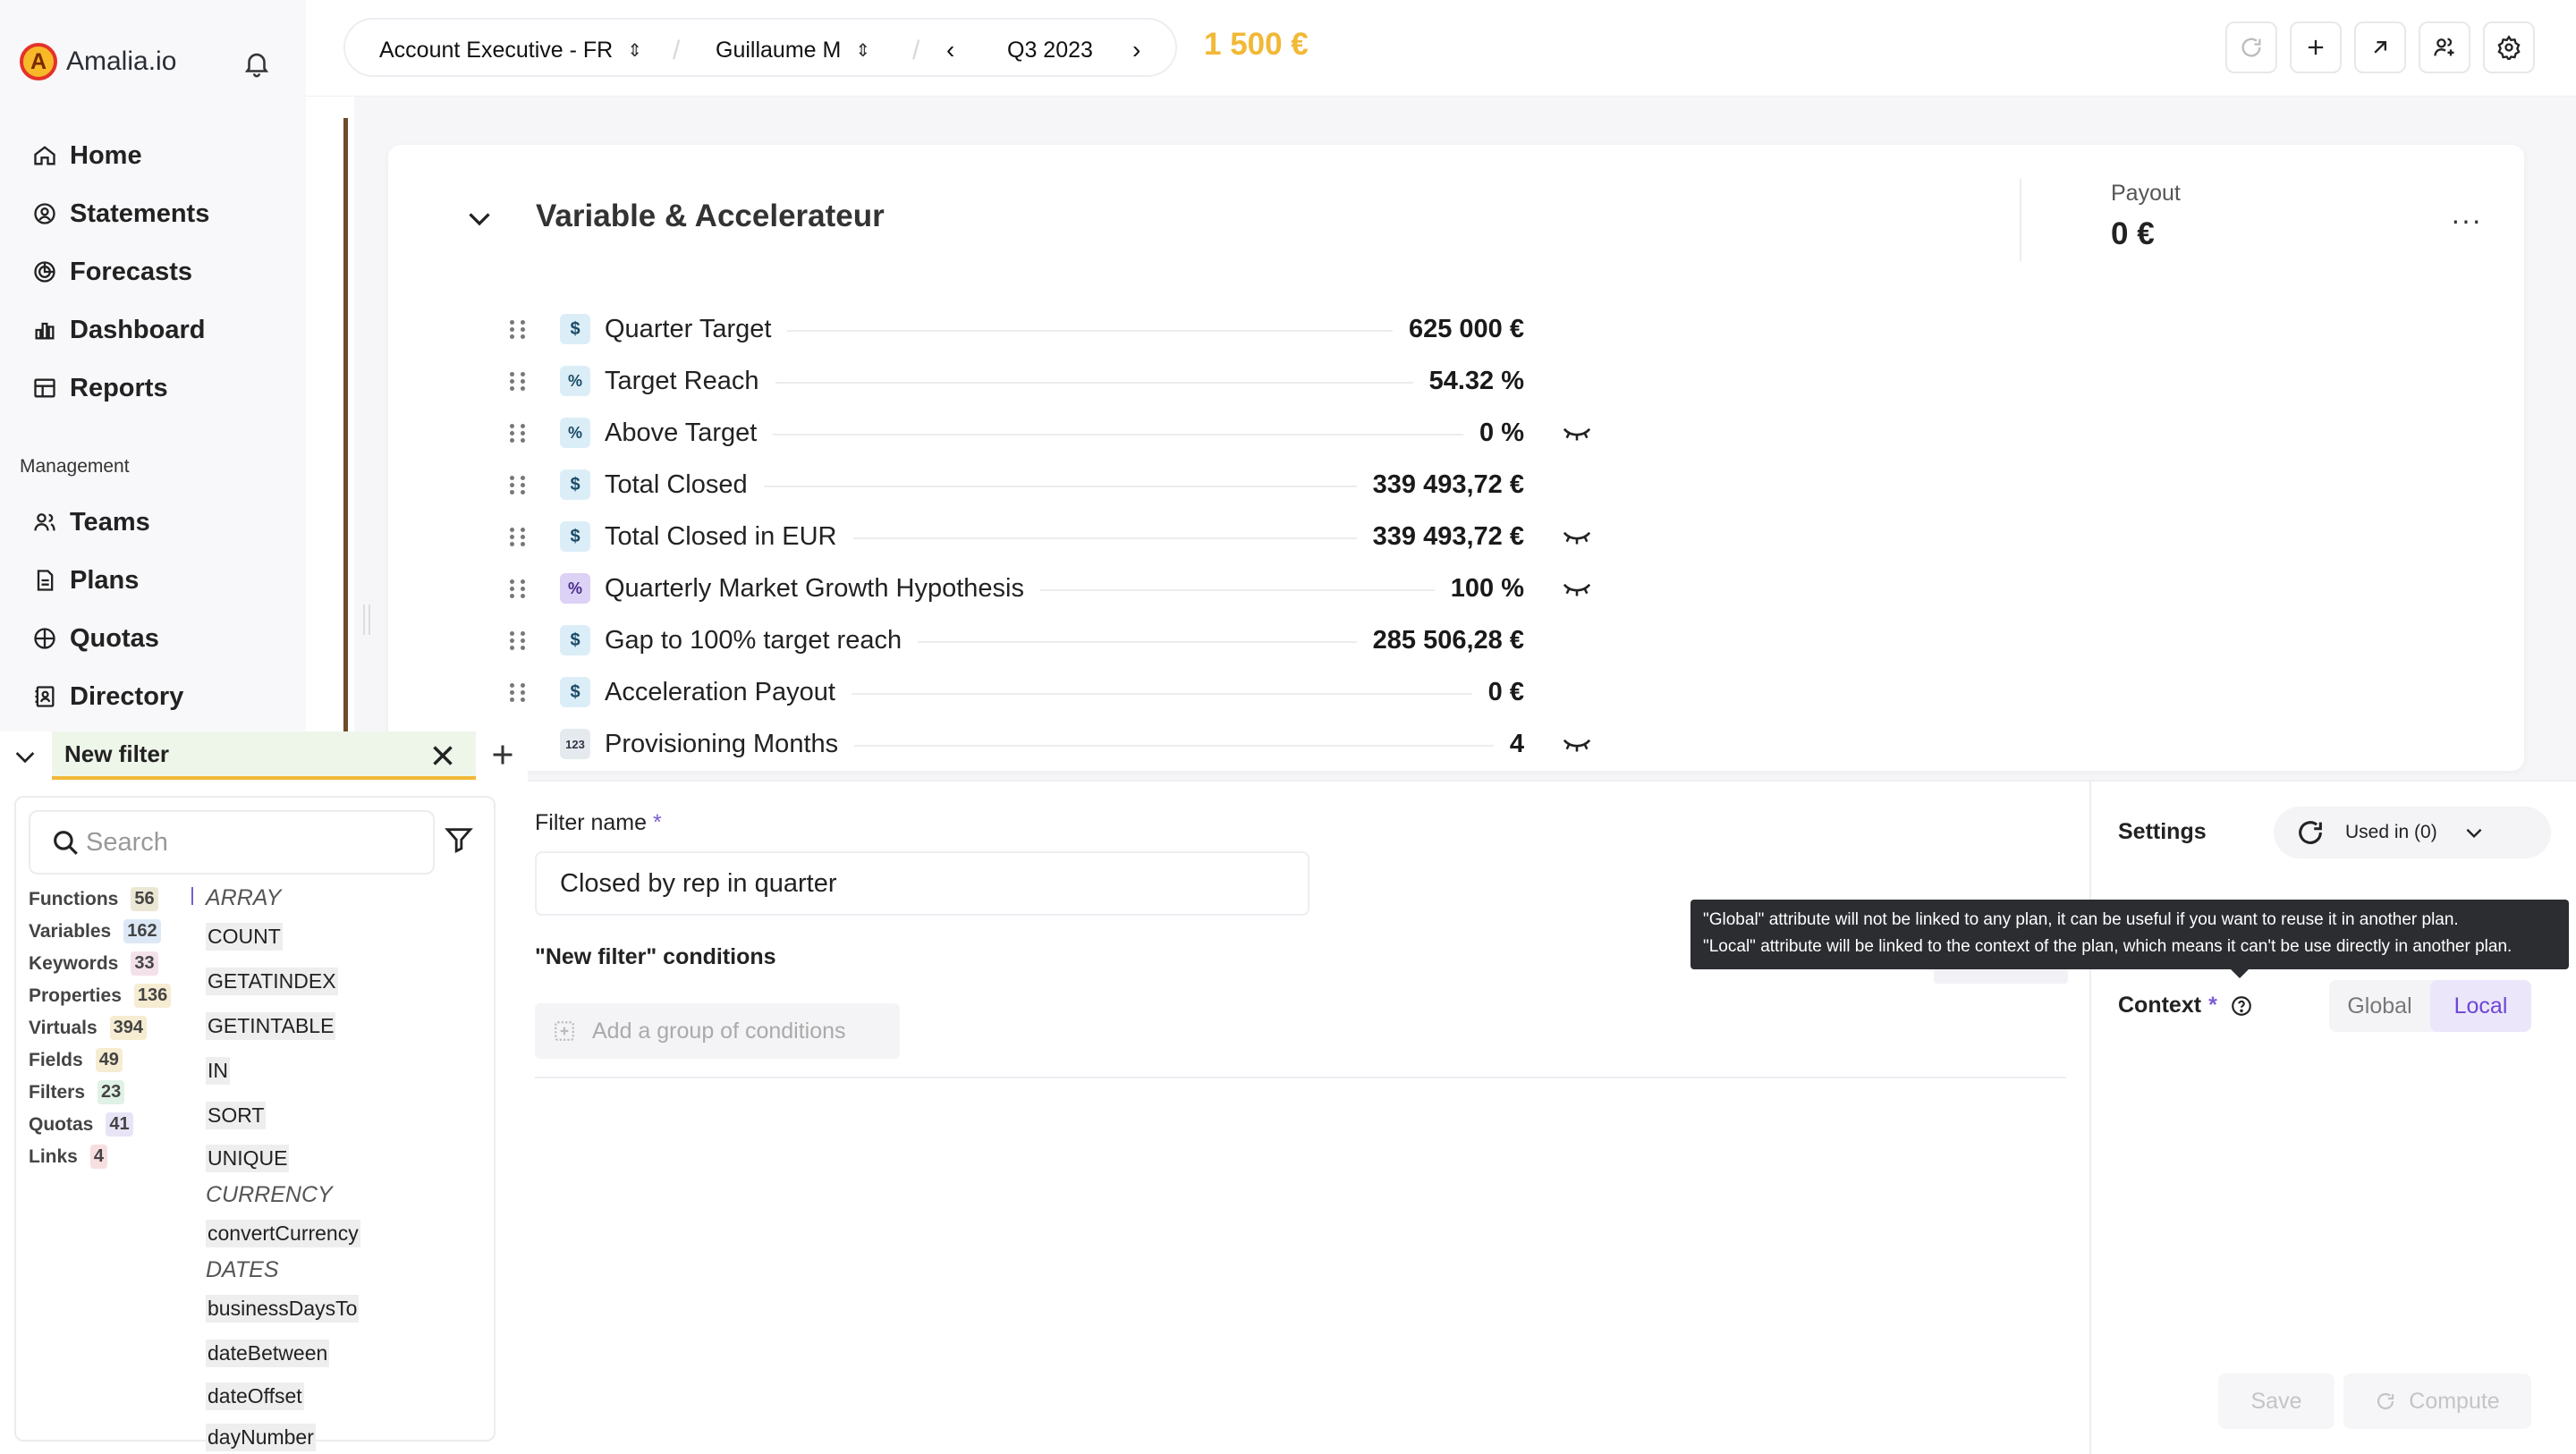  What do you see at coordinates (950, 50) in the screenshot?
I see `period-prev-button: ‹` at bounding box center [950, 50].